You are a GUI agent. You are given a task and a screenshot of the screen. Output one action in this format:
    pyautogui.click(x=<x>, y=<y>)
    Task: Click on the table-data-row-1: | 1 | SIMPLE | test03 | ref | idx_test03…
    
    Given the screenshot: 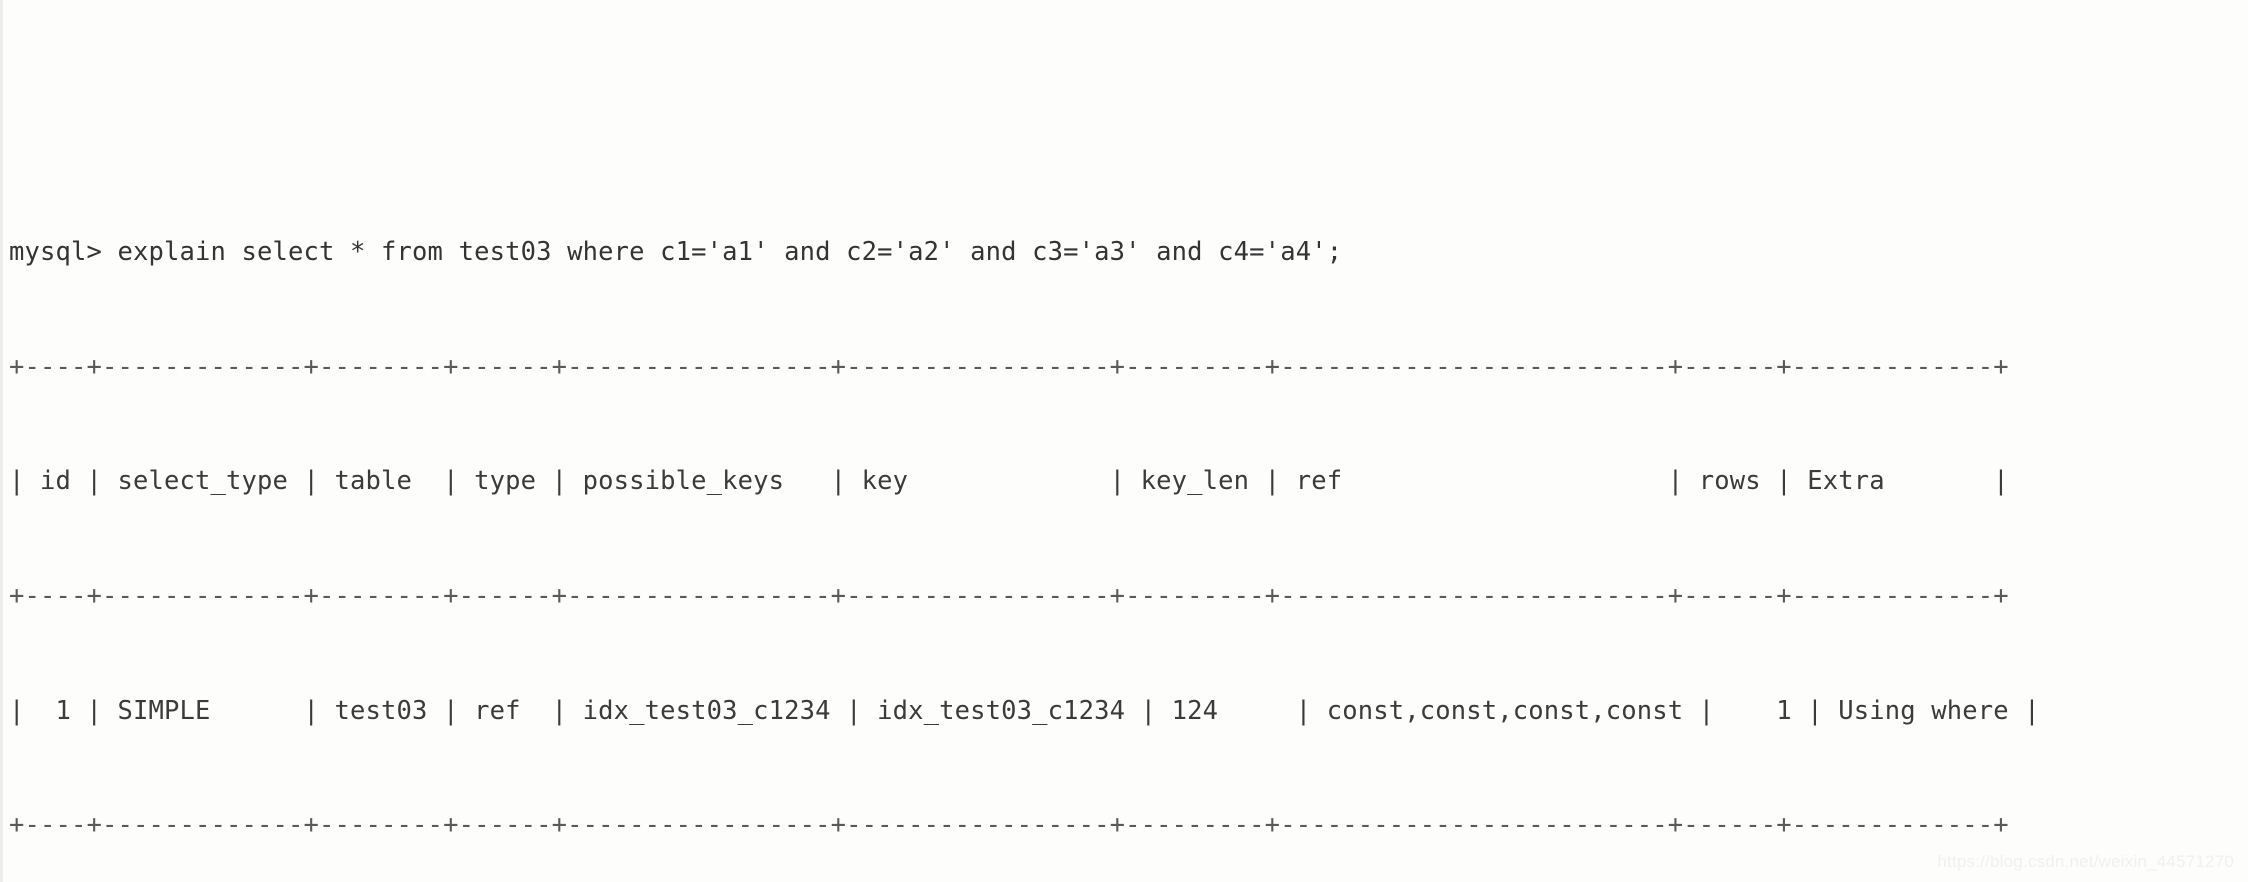 What is the action you would take?
    pyautogui.click(x=1024, y=710)
    